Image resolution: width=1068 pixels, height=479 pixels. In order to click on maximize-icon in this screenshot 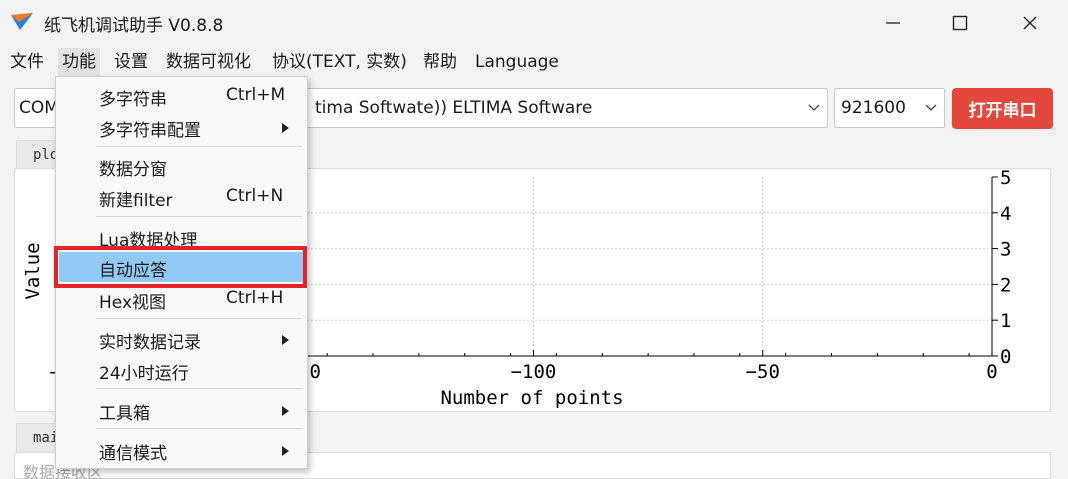, I will do `click(960, 23)`.